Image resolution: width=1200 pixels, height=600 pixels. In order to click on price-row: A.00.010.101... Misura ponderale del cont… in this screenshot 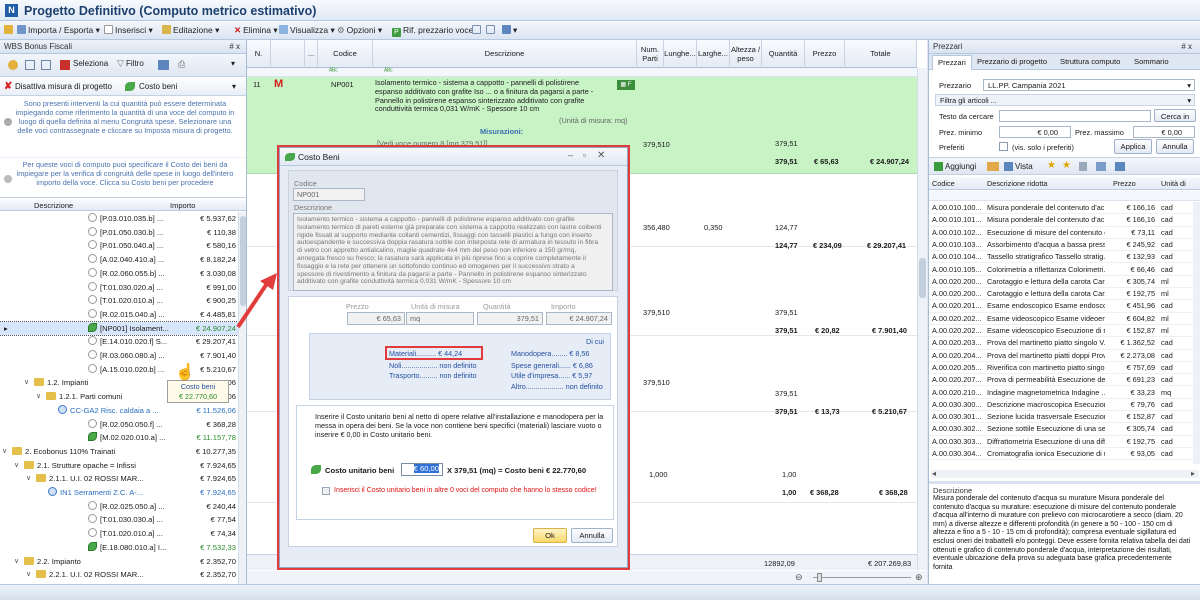, I will do `click(1061, 220)`.